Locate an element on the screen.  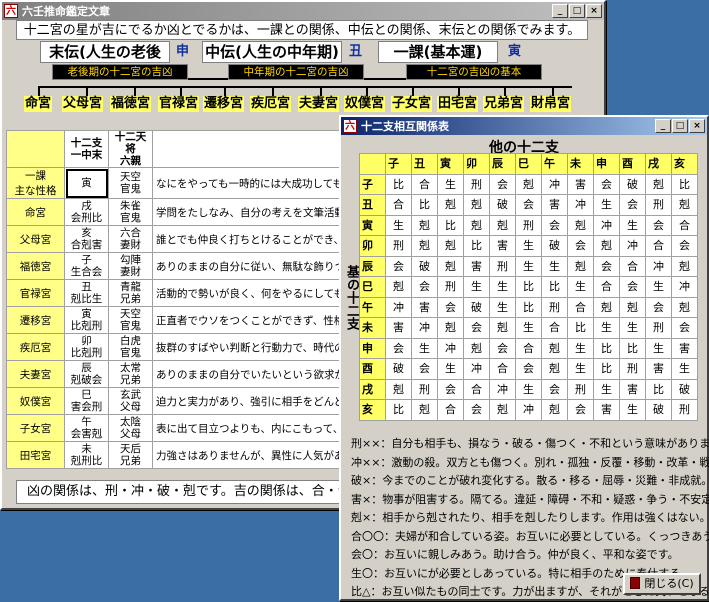
door-icon is located at coordinates (635, 583).